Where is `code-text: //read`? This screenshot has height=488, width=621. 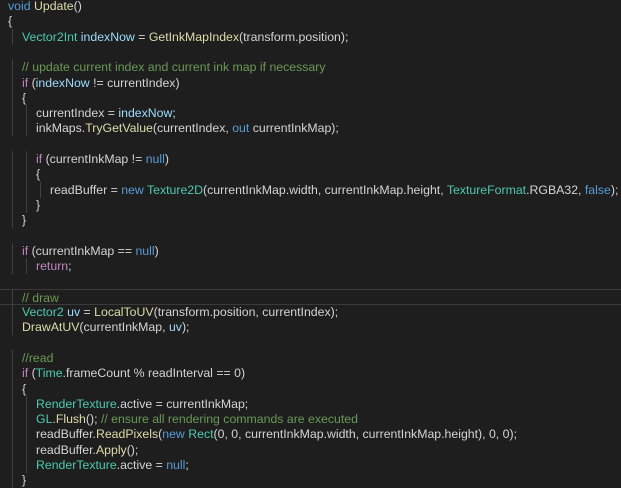 code-text: //read is located at coordinates (37, 358).